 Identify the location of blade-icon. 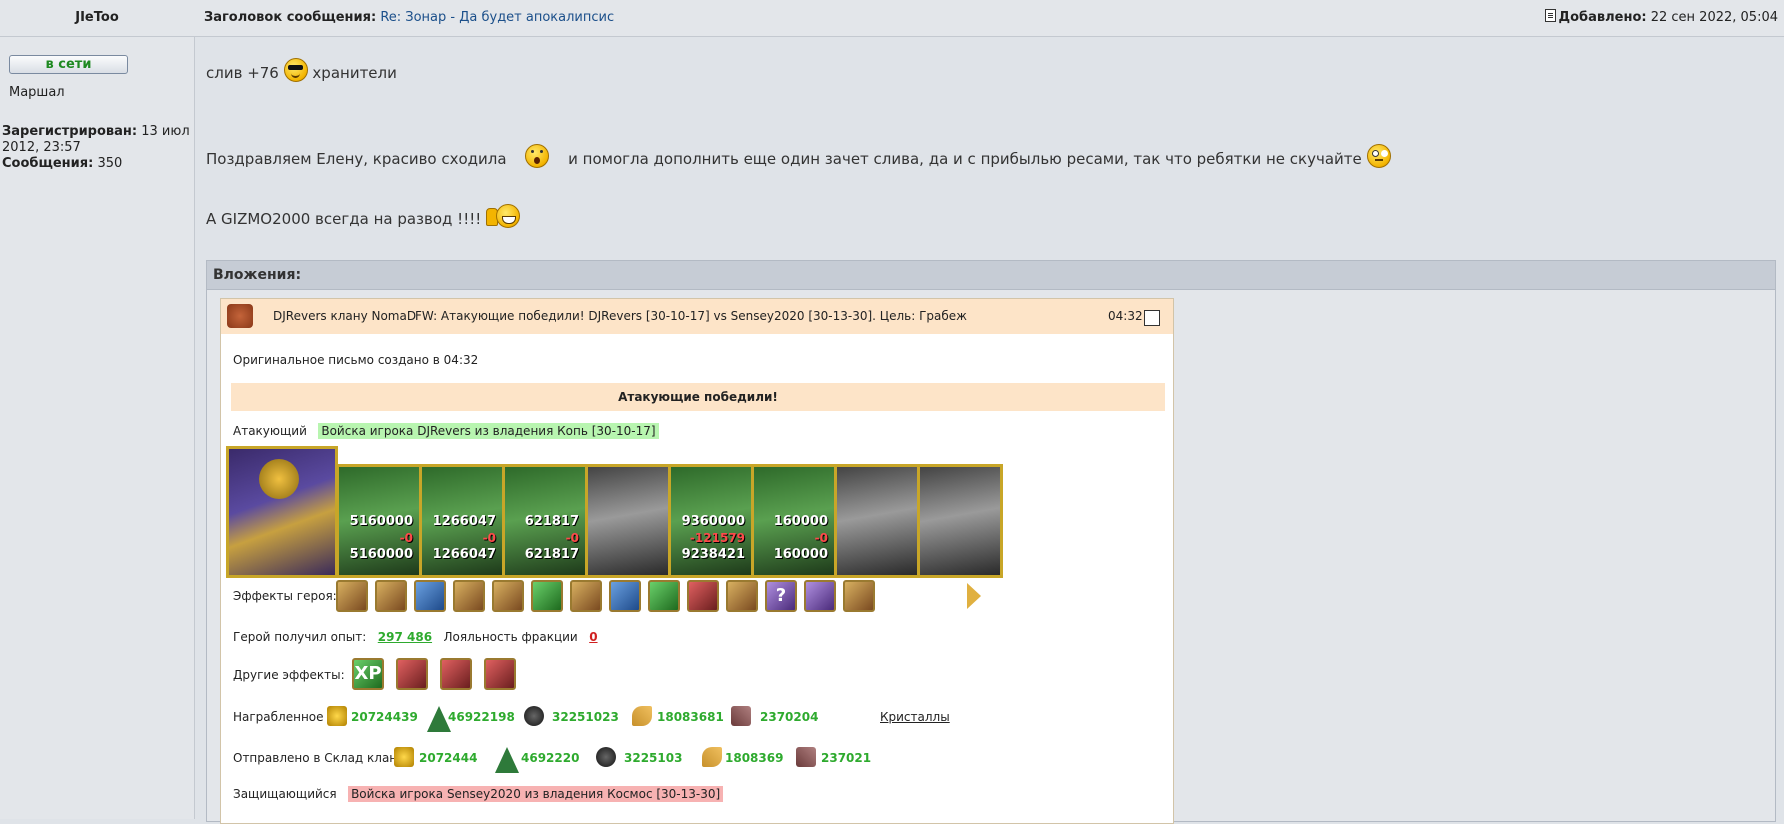
(547, 596).